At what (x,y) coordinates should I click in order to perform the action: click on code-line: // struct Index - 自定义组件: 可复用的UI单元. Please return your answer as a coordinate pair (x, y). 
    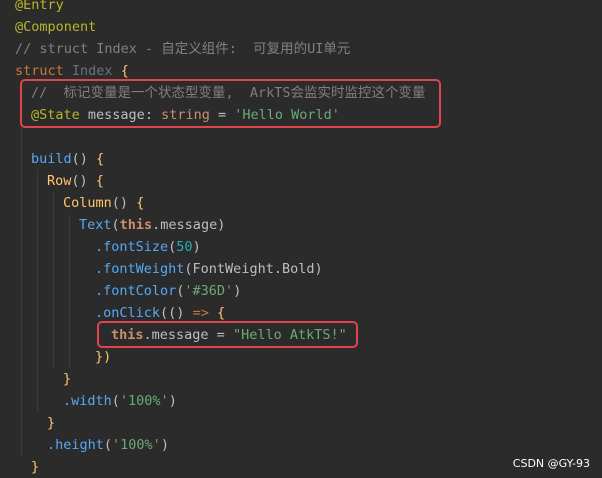
    Looking at the image, I should click on (182, 49).